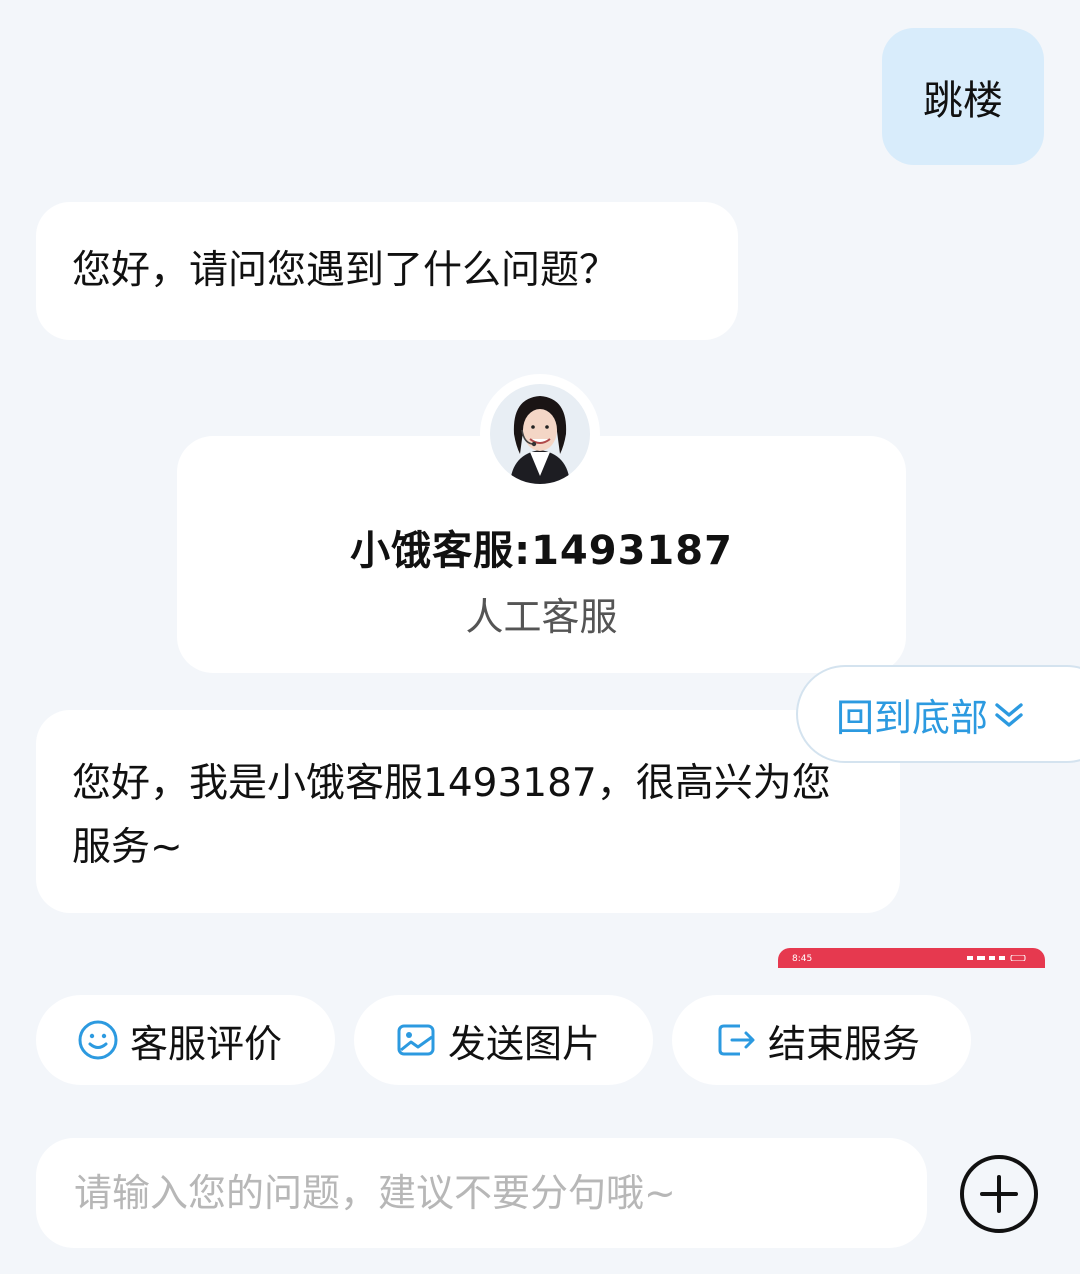  Describe the element at coordinates (524, 1043) in the screenshot. I see `send-image-label: 发送图片` at that location.